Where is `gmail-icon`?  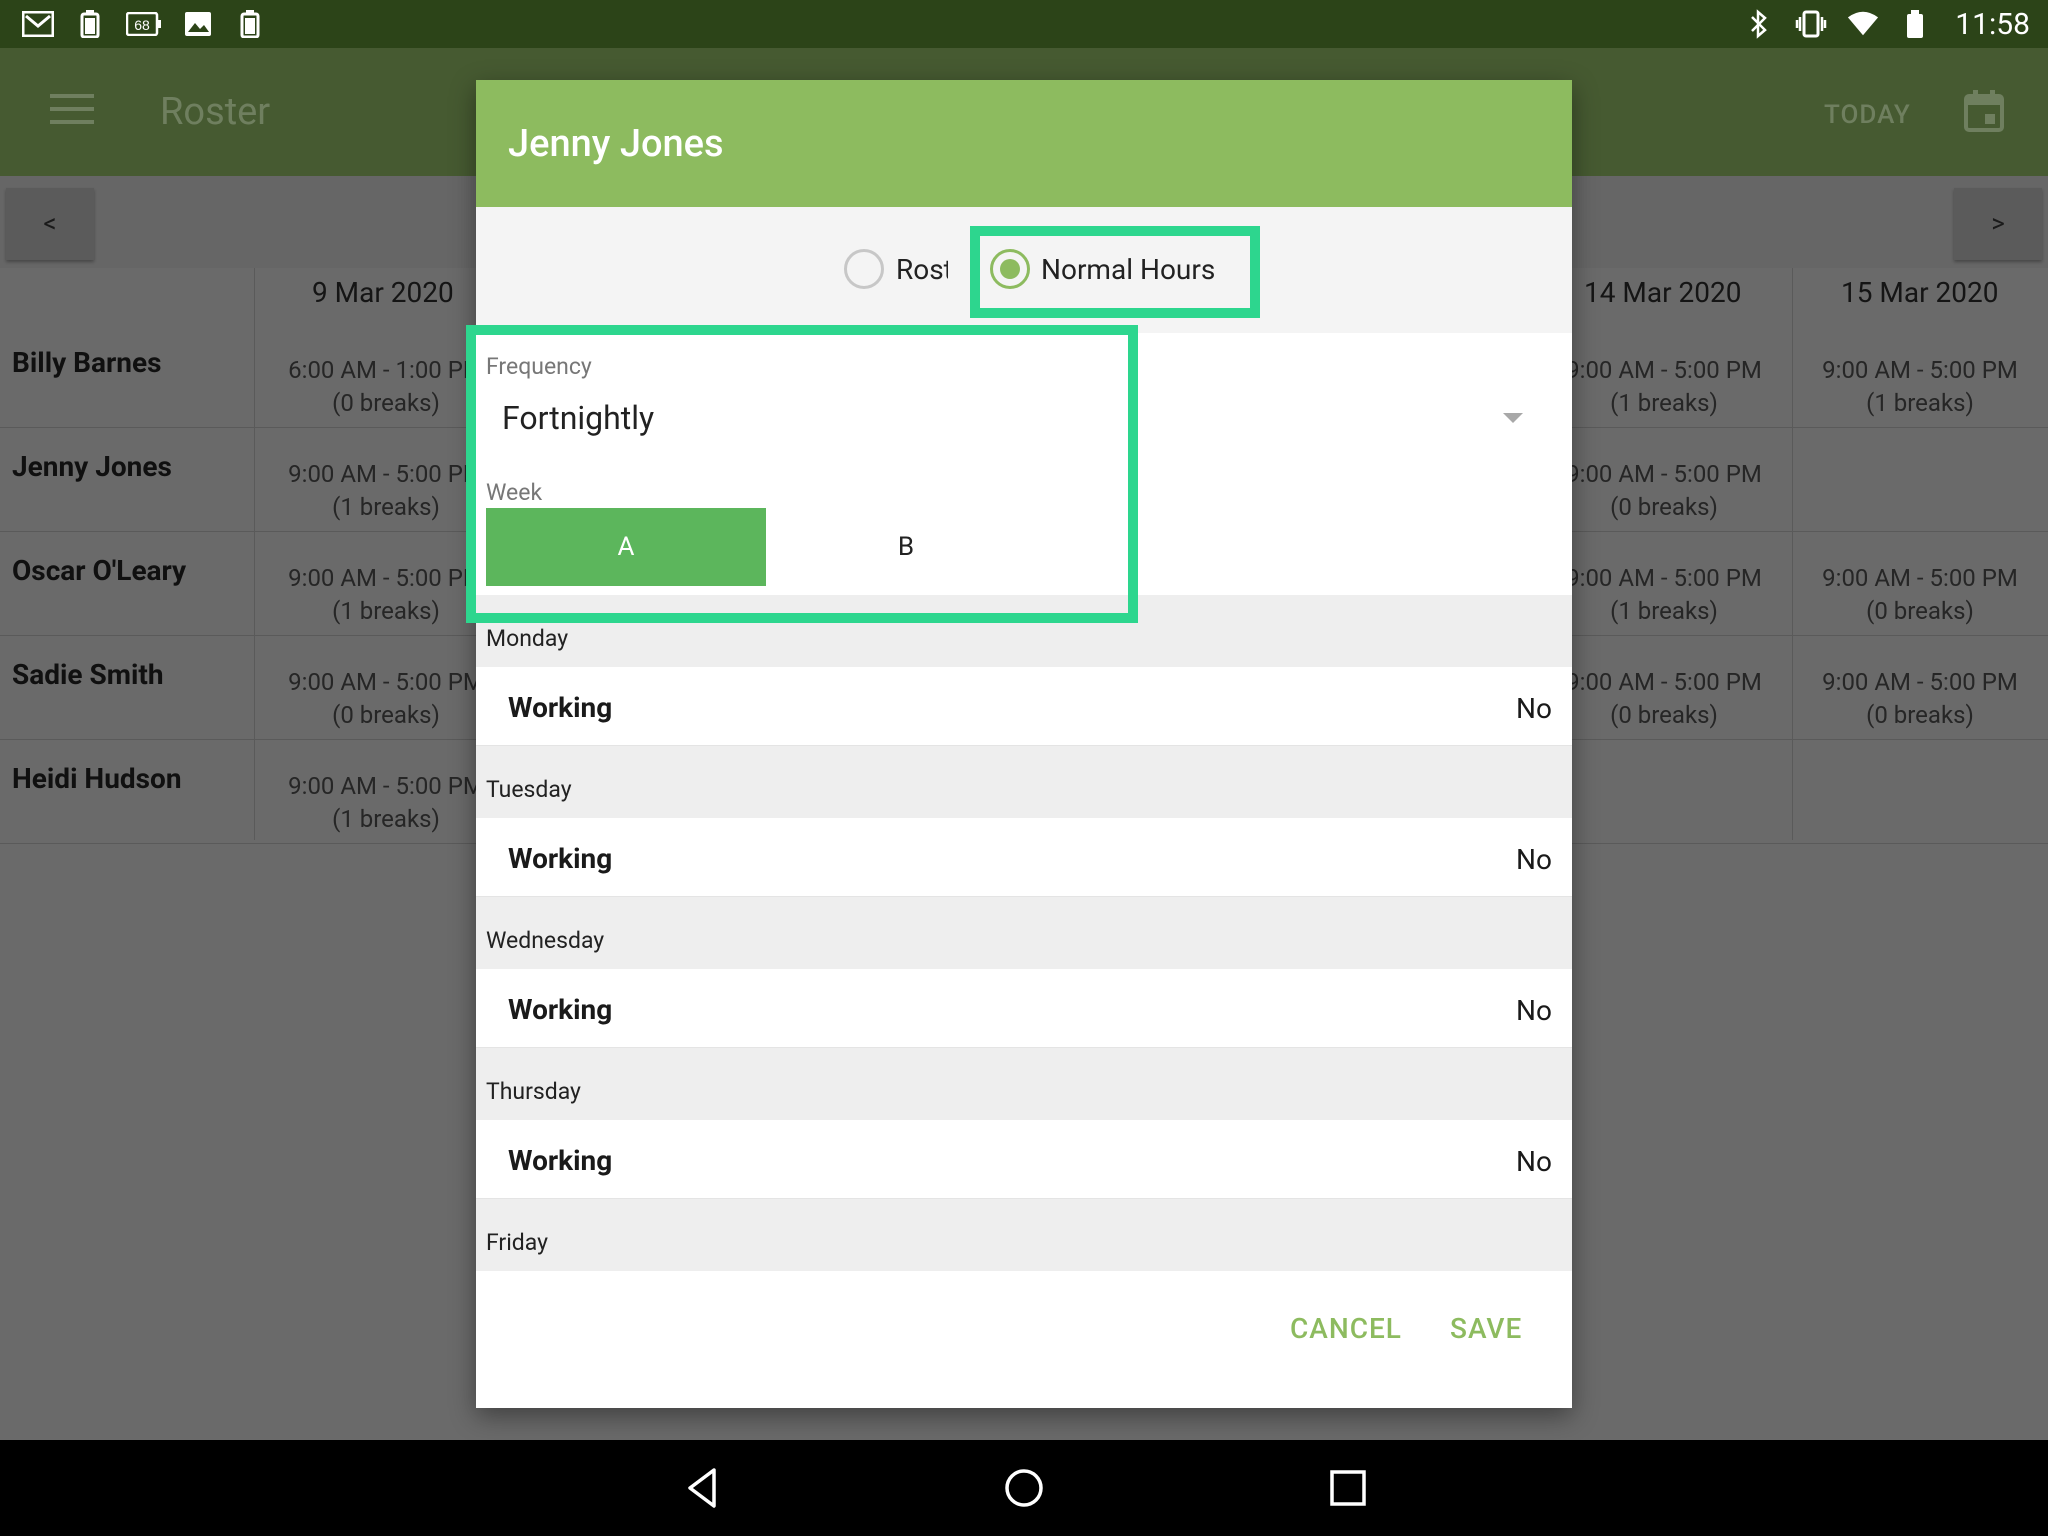
gmail-icon is located at coordinates (38, 24).